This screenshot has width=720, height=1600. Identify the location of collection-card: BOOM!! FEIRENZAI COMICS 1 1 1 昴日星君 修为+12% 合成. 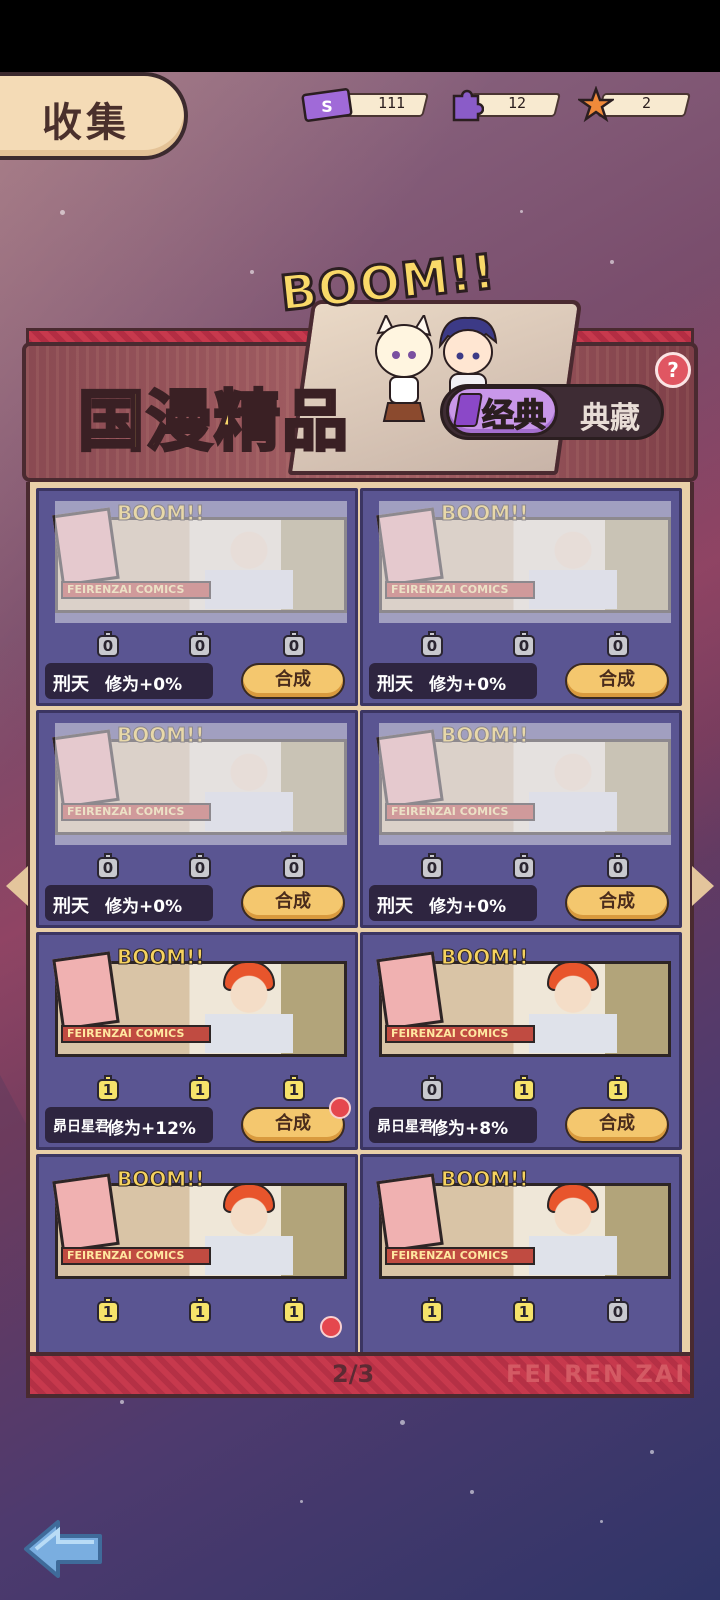
(197, 1041).